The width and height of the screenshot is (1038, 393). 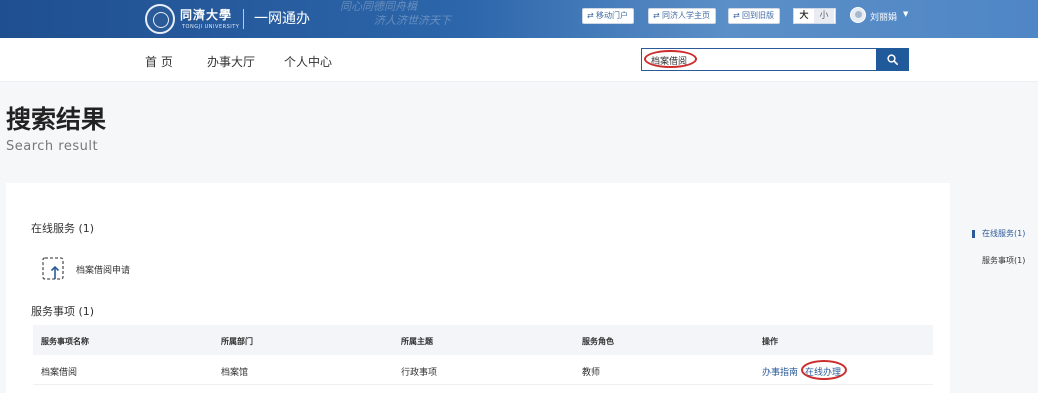 I want to click on cell-name: 档案借阅, so click(x=59, y=373).